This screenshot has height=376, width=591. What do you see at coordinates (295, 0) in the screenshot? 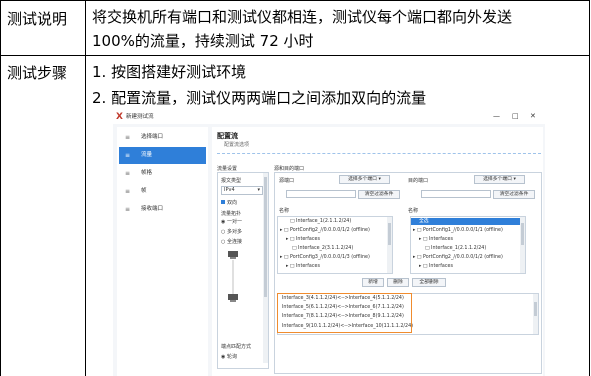
I see `table-border-top` at bounding box center [295, 0].